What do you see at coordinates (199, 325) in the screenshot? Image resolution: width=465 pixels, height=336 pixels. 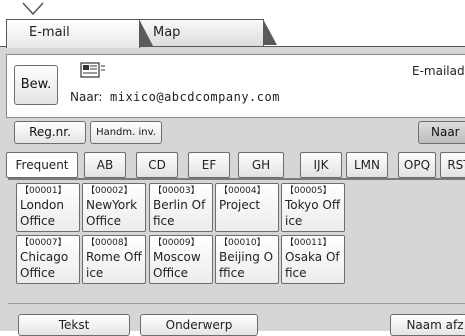 I see `subject-button: Onderwerp` at bounding box center [199, 325].